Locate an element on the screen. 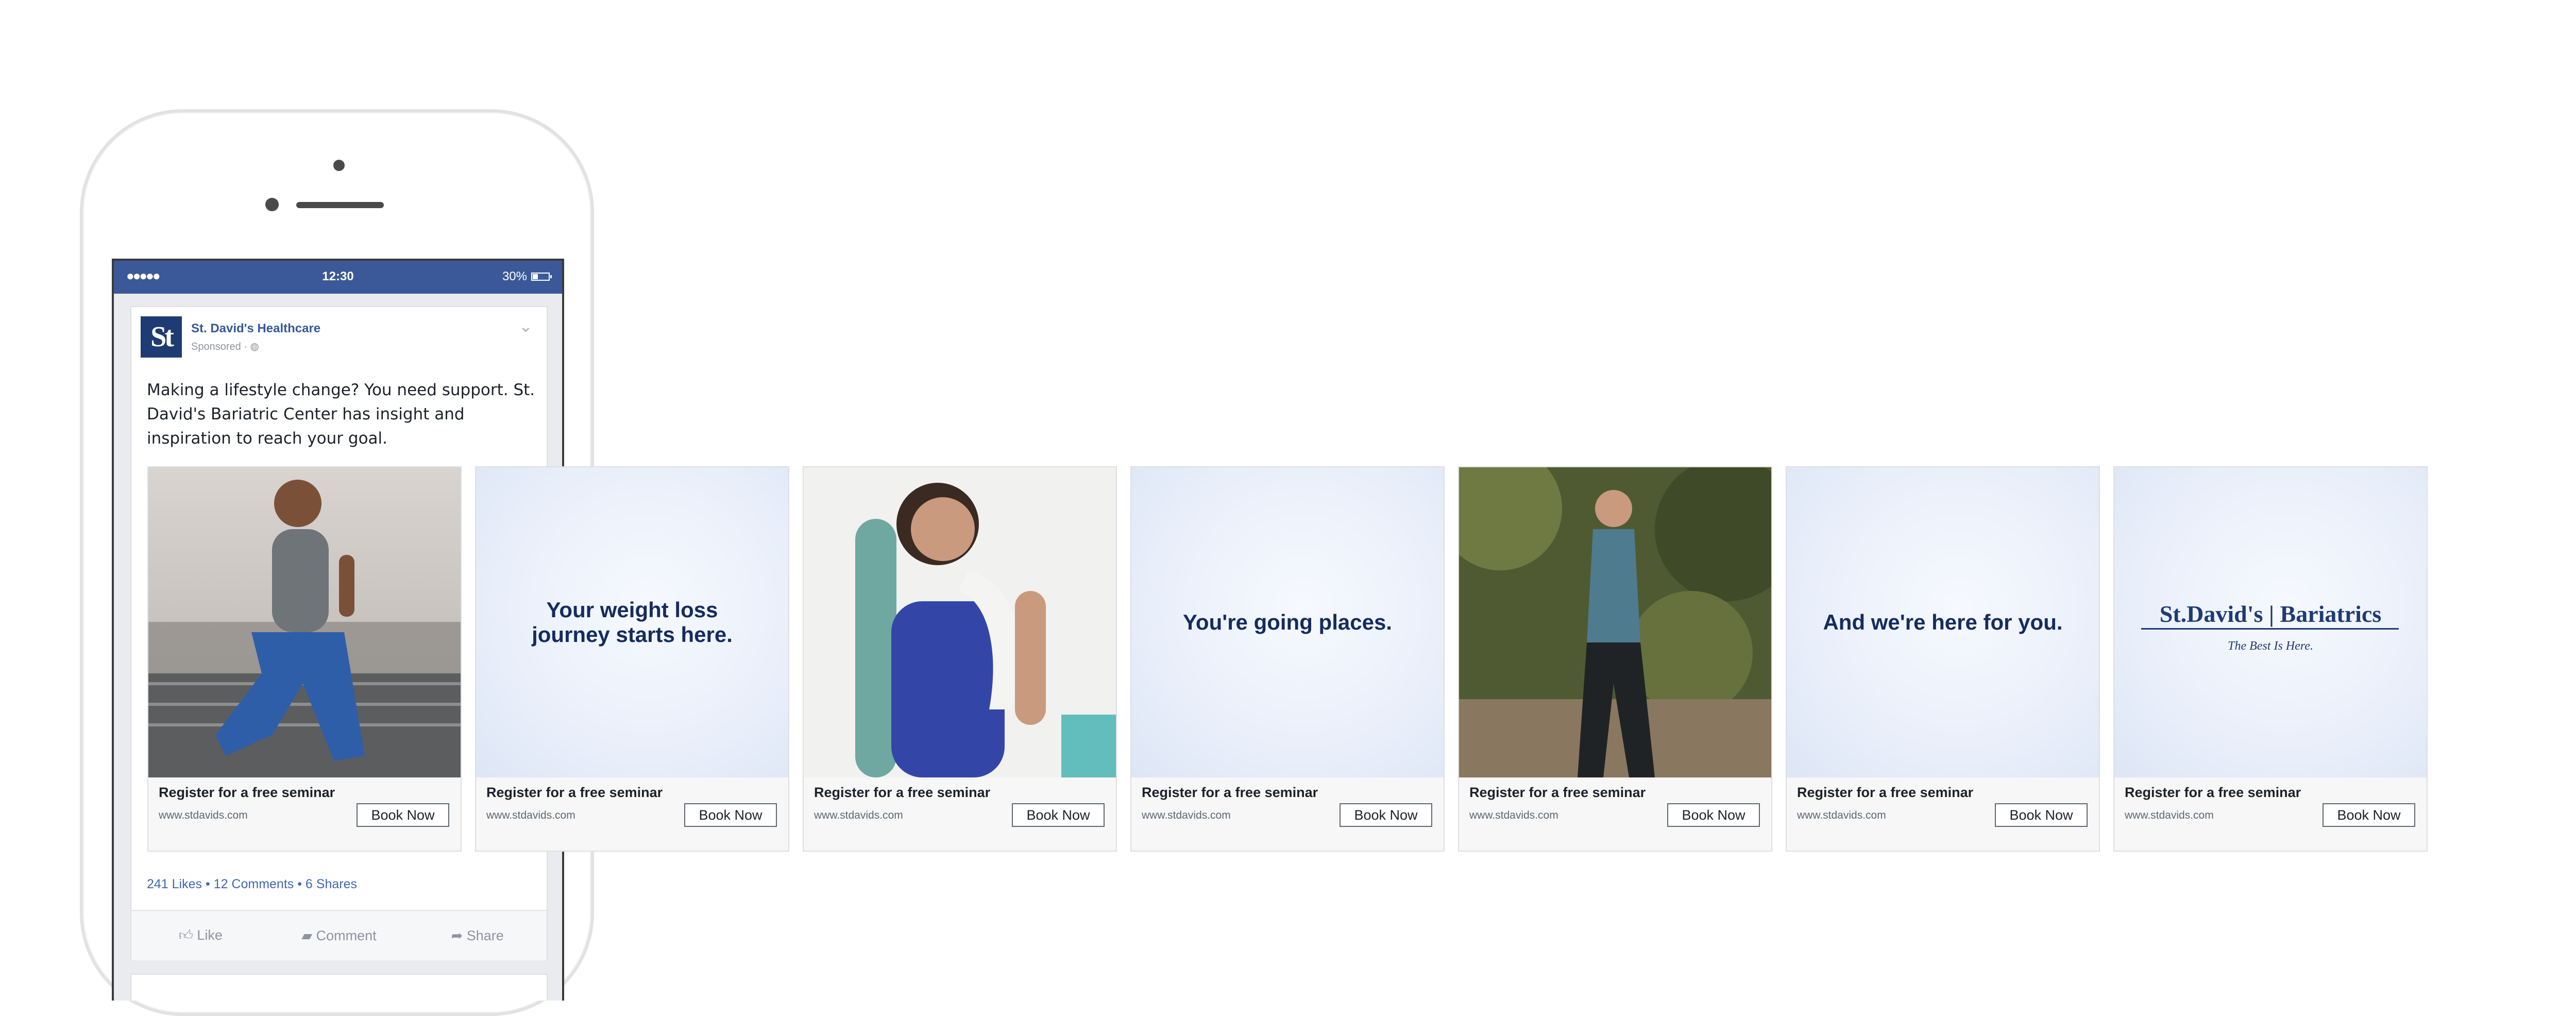  share-label: Share is located at coordinates (485, 935).